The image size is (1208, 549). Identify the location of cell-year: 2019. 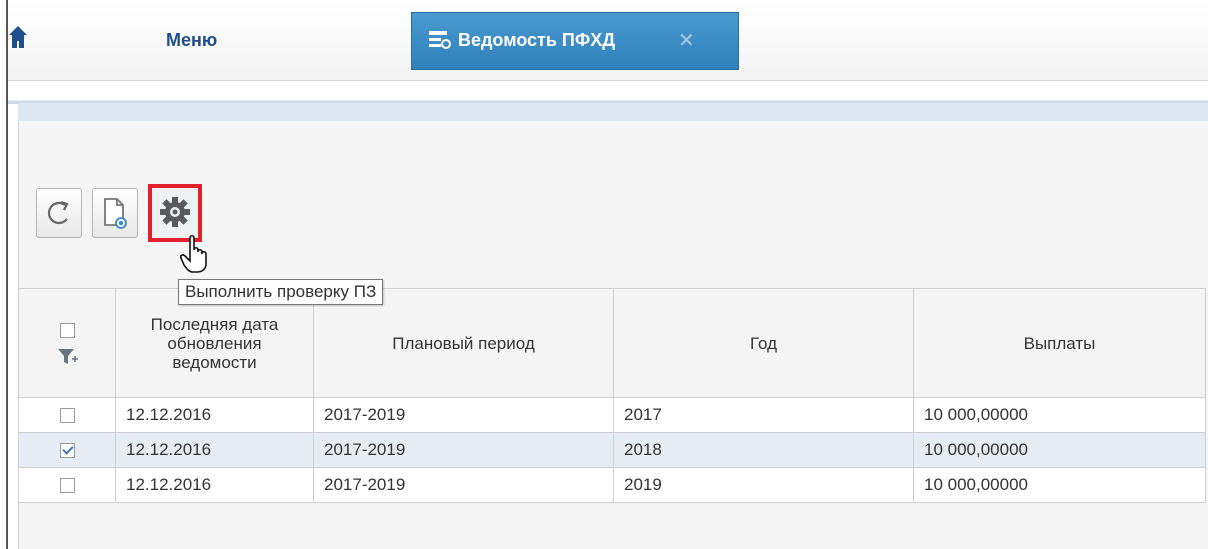
(763, 485).